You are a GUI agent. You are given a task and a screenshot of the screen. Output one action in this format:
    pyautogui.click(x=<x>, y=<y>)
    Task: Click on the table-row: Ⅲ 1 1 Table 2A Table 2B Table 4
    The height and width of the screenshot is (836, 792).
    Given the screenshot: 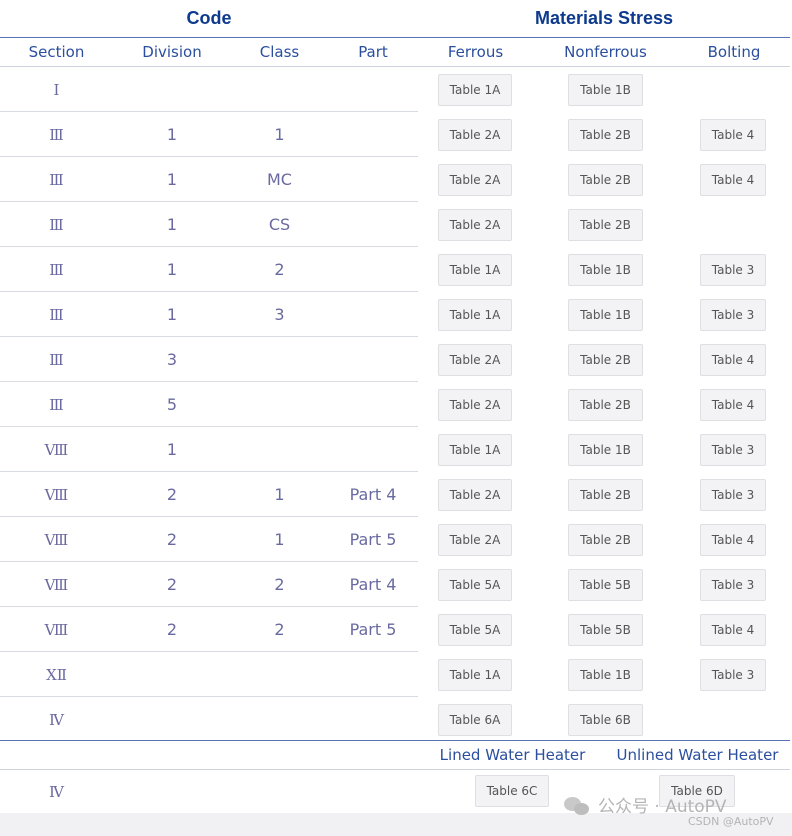 What is the action you would take?
    pyautogui.click(x=395, y=134)
    